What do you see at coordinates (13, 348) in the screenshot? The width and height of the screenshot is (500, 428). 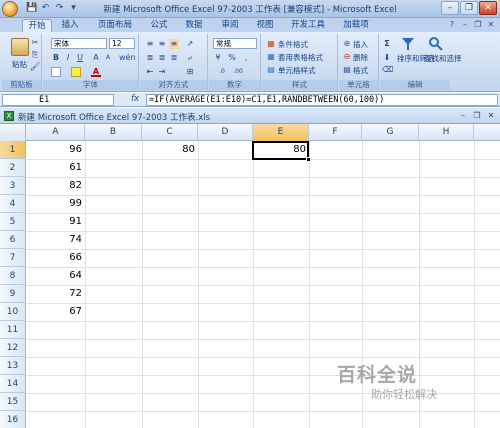 I see `row-header-12: 12` at bounding box center [13, 348].